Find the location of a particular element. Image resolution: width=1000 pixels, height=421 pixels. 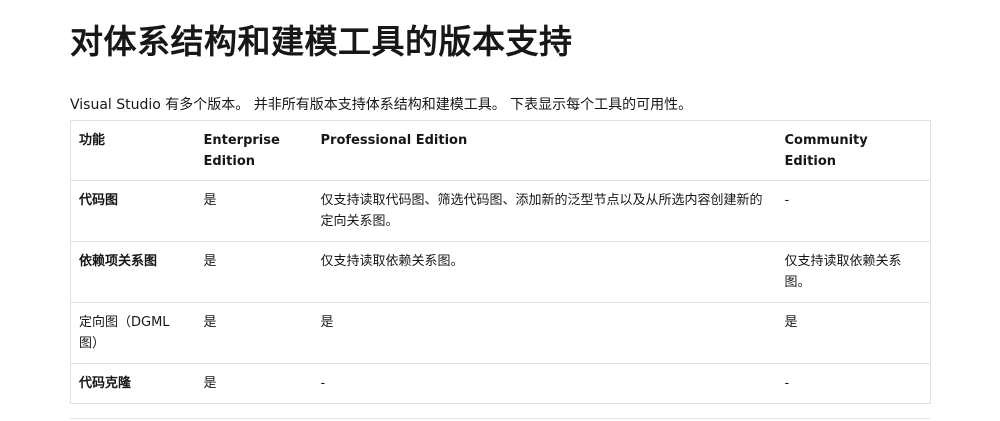

section-divider is located at coordinates (500, 418).